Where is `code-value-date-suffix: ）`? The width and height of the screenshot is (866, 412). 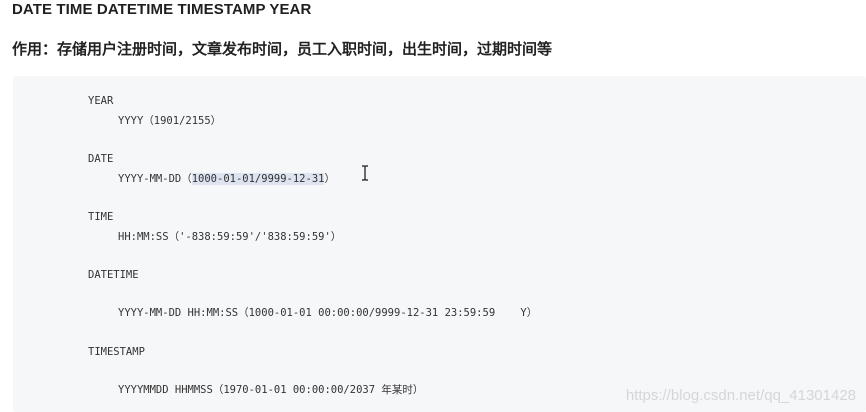
code-value-date-suffix: ） is located at coordinates (329, 179).